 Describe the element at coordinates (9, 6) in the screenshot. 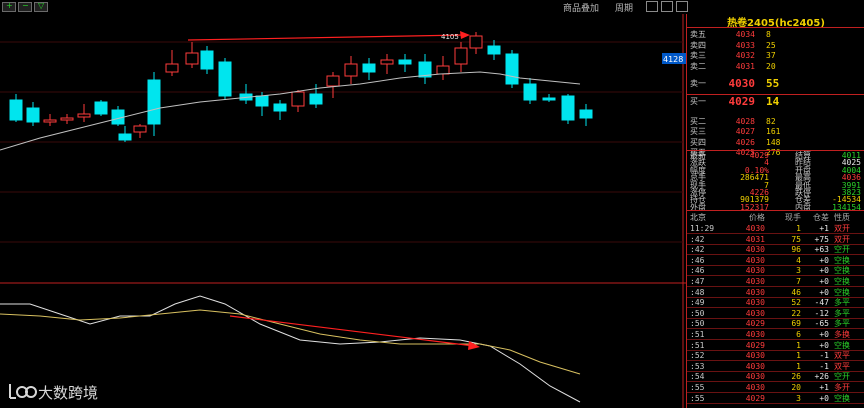

I see `zoom-in-button: +` at that location.